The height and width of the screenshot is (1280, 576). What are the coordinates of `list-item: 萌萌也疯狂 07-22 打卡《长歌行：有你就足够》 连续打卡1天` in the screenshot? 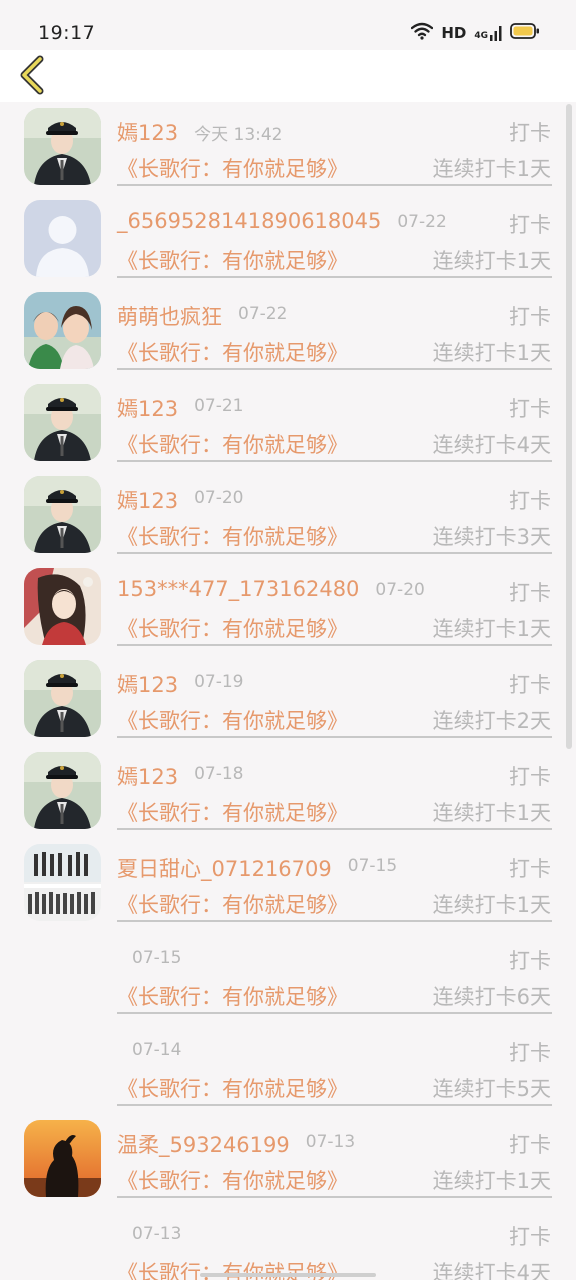 It's located at (288, 332).